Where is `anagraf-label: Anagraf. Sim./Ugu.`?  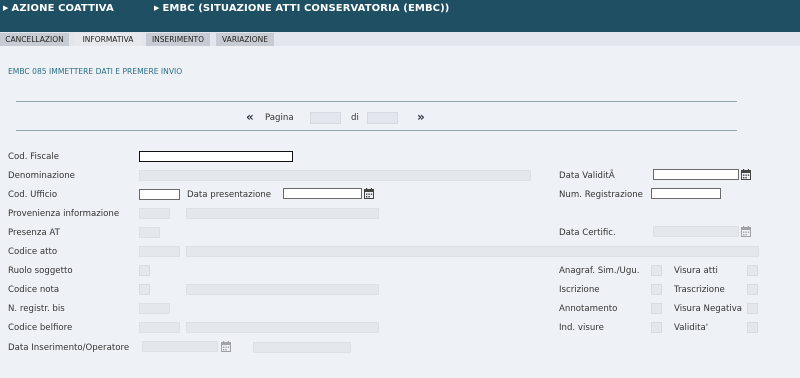 anagraf-label: Anagraf. Sim./Ugu. is located at coordinates (599, 271).